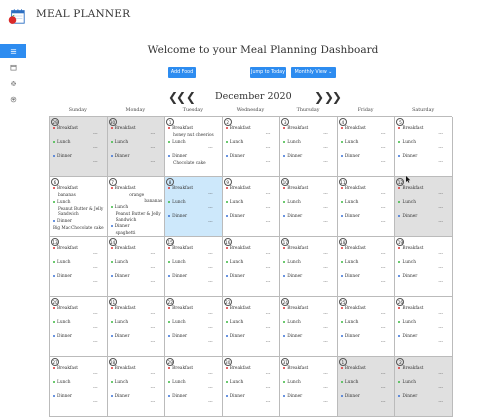 The image size is (500, 417). What do you see at coordinates (194, 387) in the screenshot?
I see `calendar-day-cell: 29 Breakfast --- Lunch --- Dinner ---` at bounding box center [194, 387].